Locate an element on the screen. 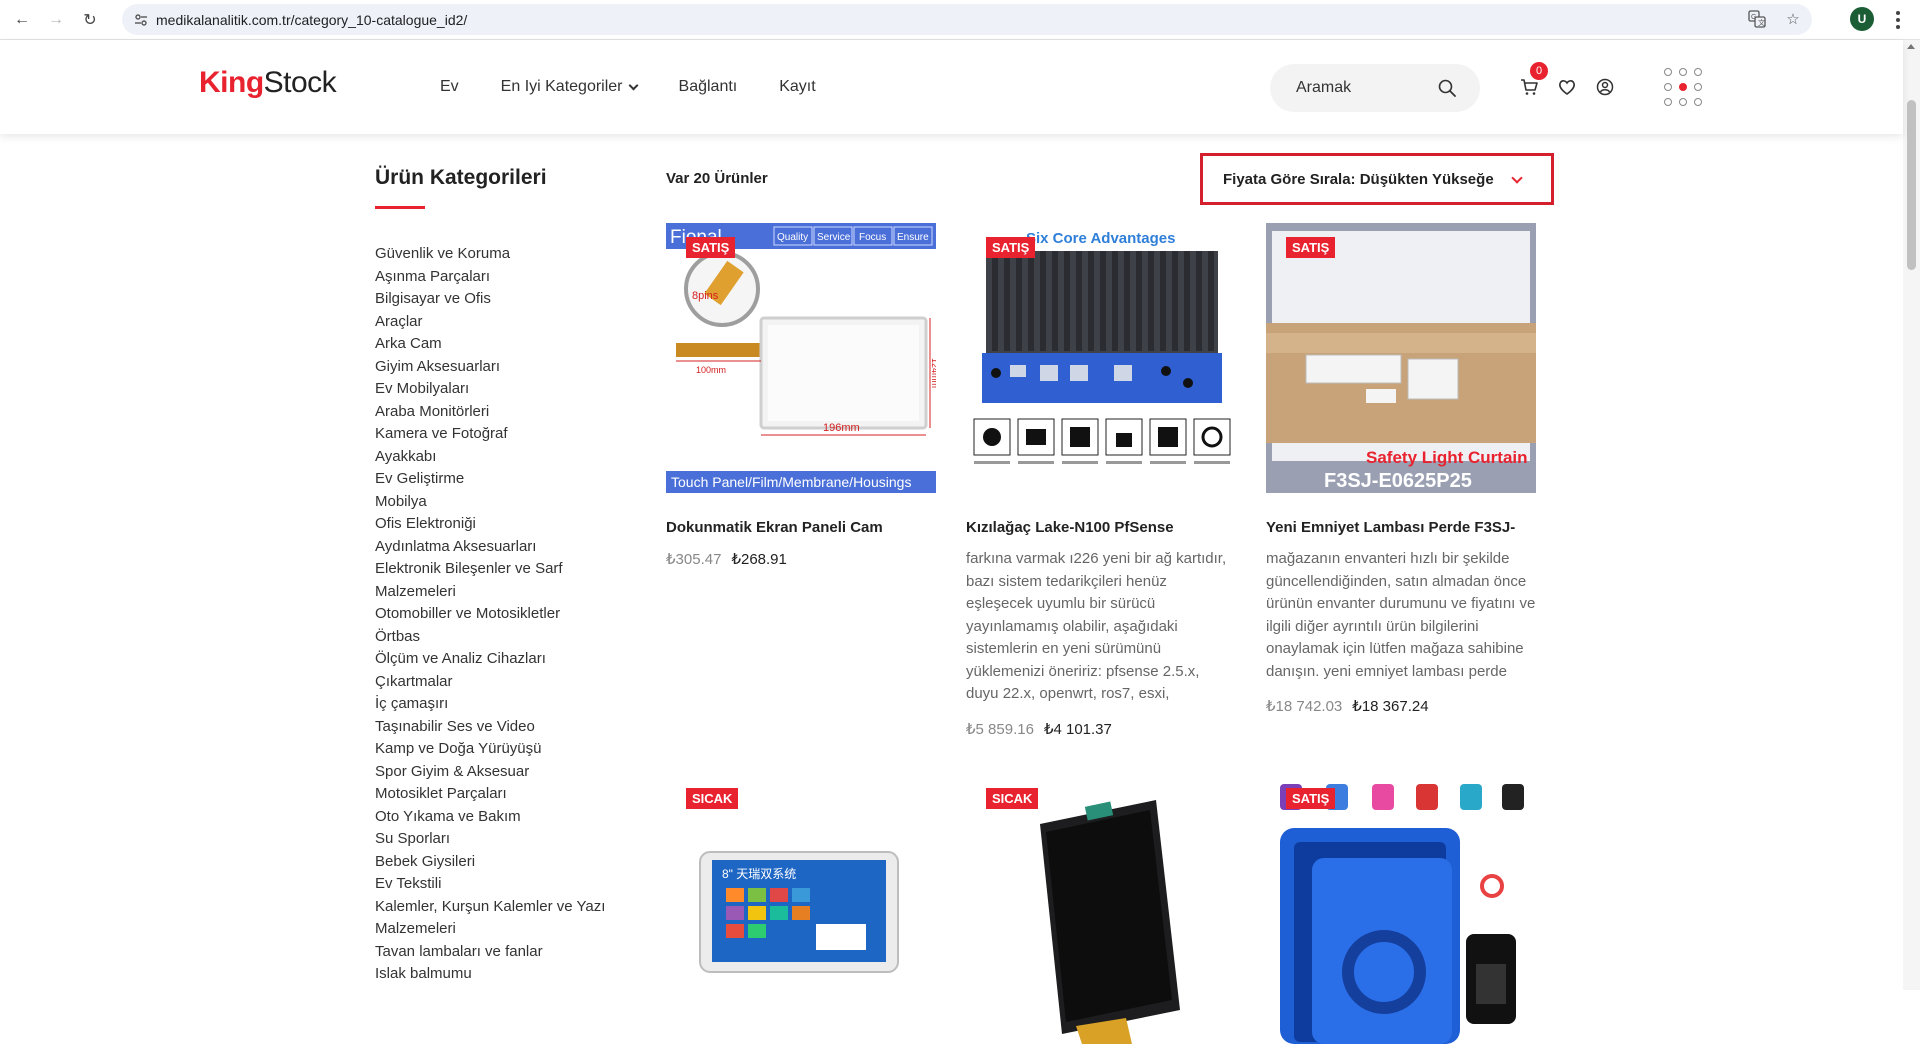 This screenshot has width=1920, height=1044. svg-text: Six Core Advantages is located at coordinates (1101, 238).